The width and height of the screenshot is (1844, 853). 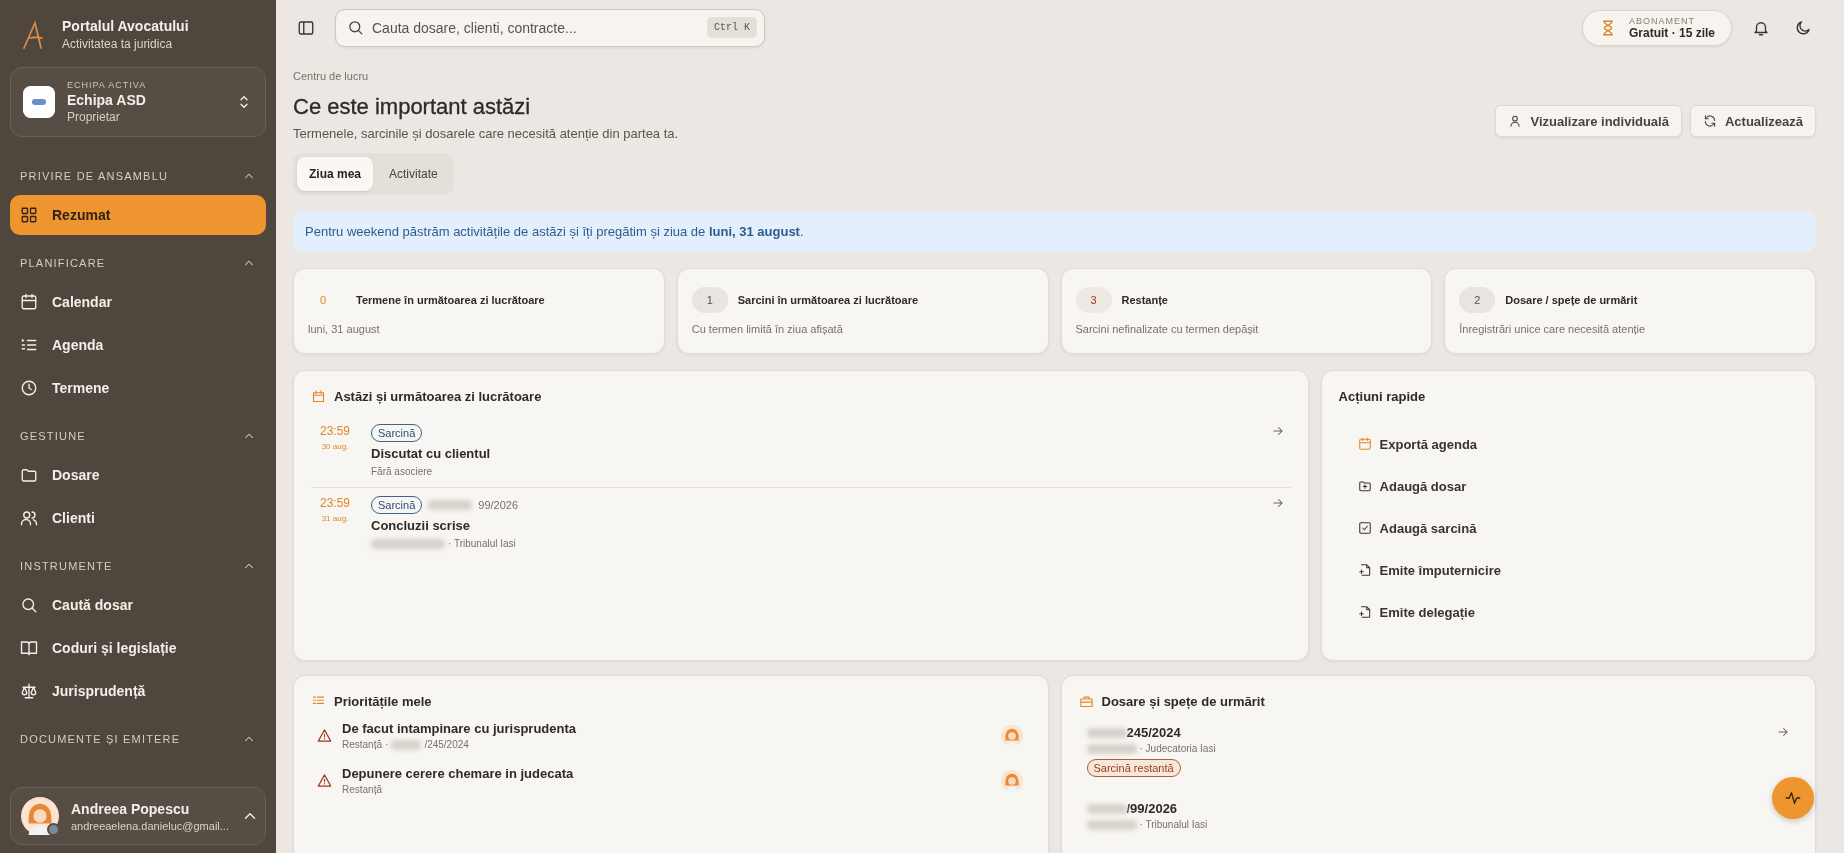 What do you see at coordinates (402, 471) in the screenshot?
I see `agenda-subtitle: Fără asociere` at bounding box center [402, 471].